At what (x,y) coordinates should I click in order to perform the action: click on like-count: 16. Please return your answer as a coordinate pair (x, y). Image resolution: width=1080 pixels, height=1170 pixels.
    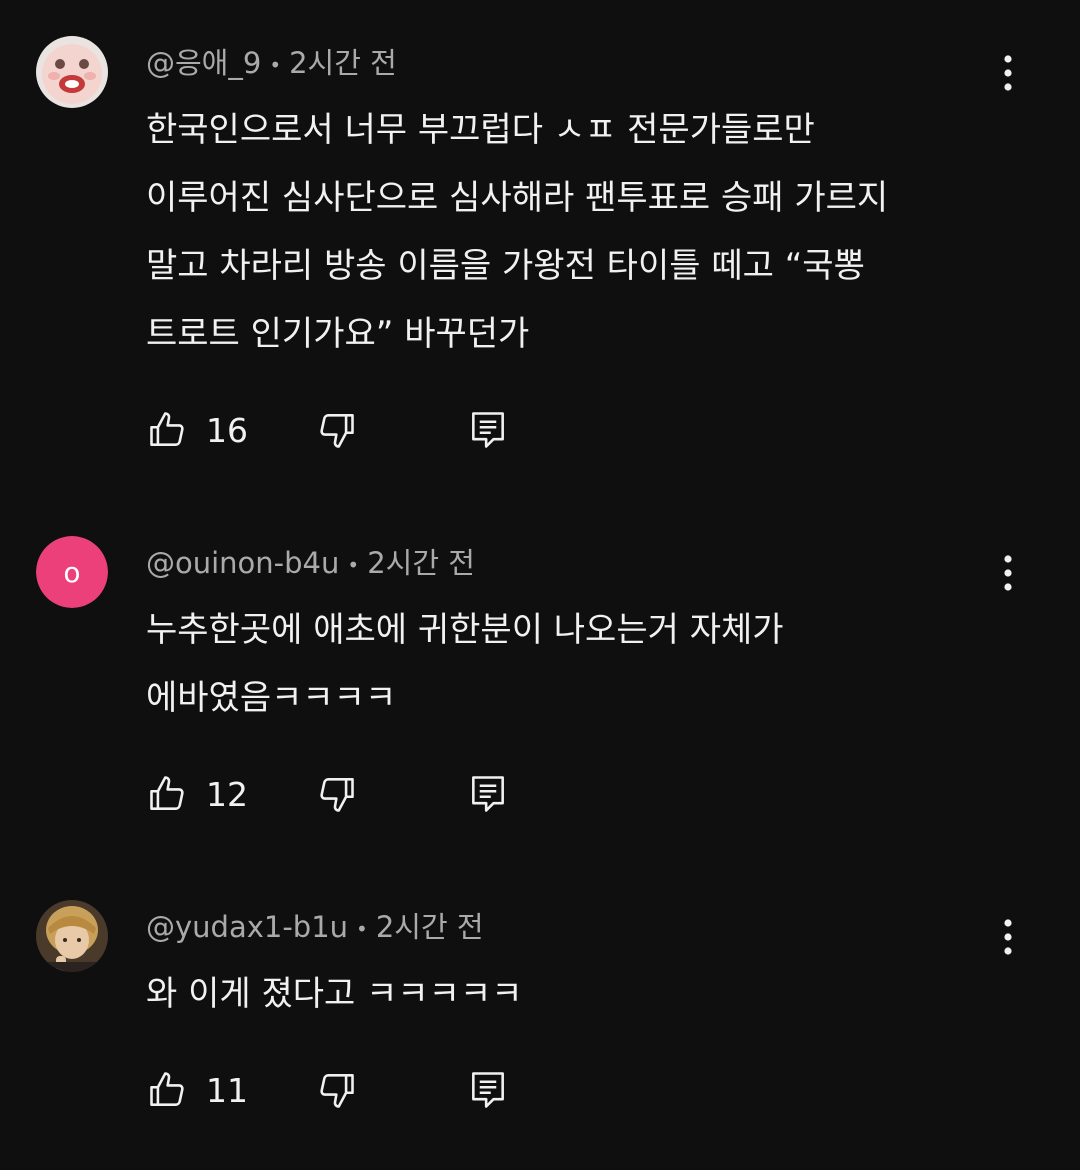
    Looking at the image, I should click on (227, 430).